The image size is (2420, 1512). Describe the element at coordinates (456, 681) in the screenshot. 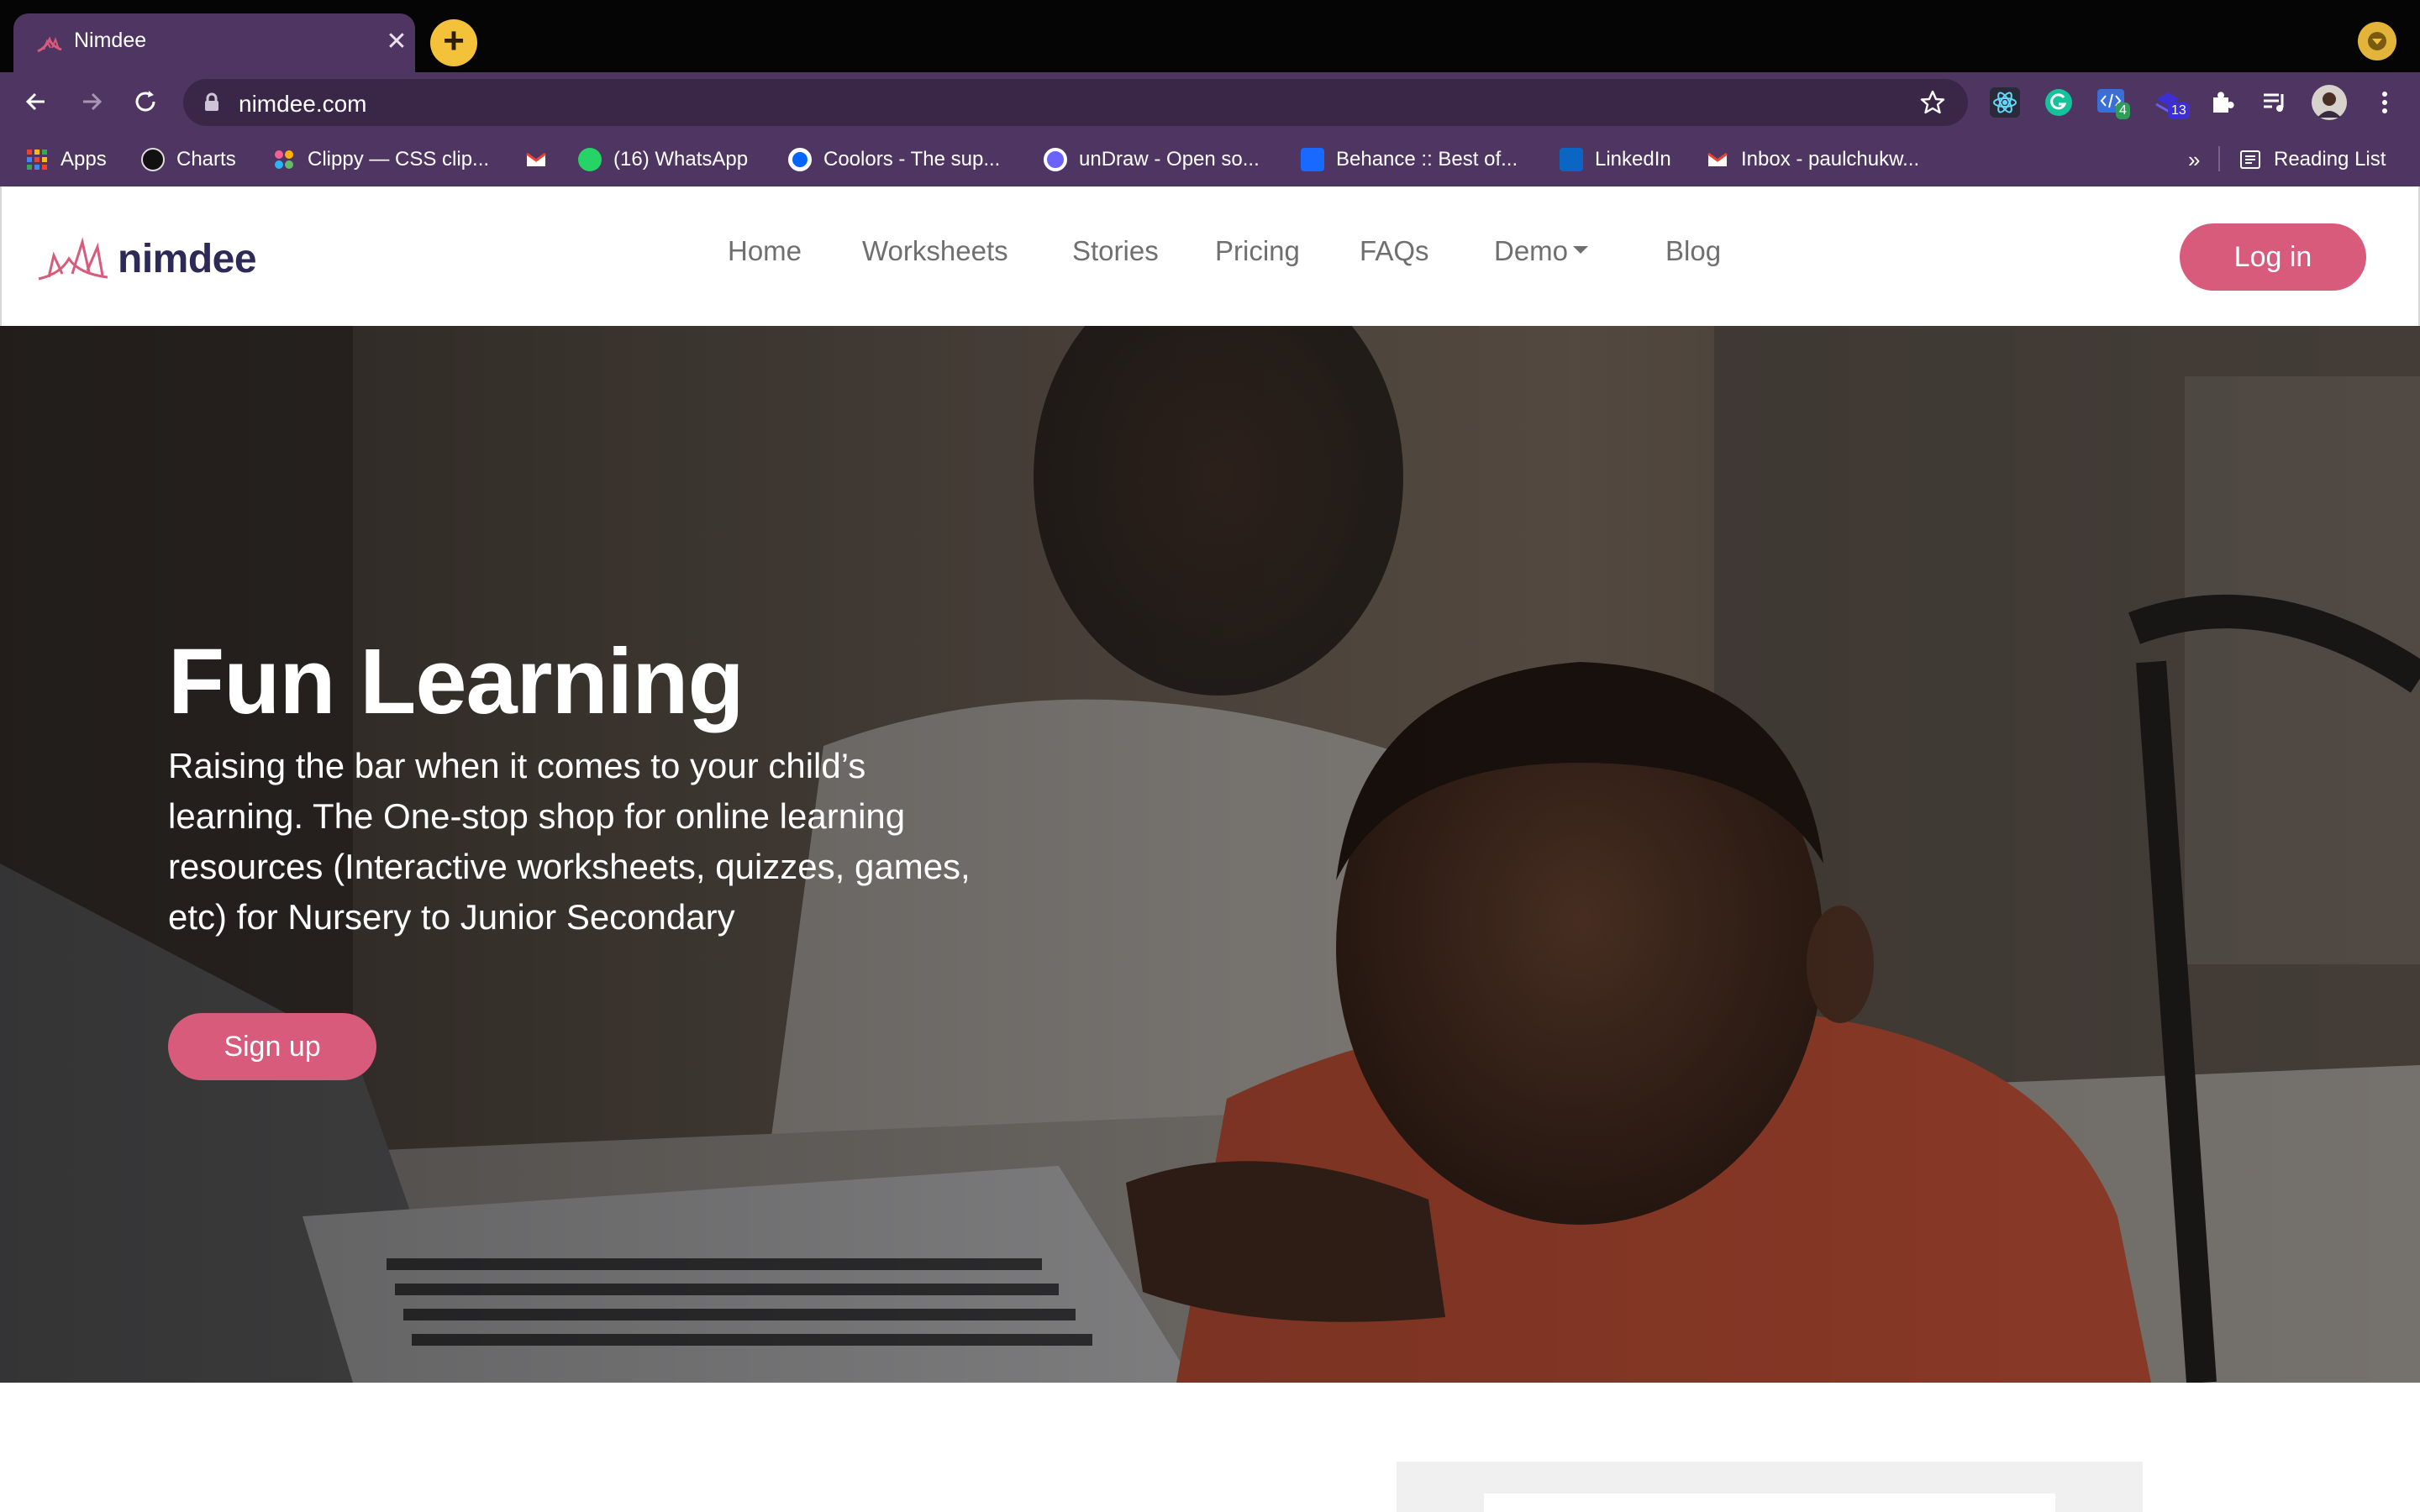

I see `hero-title: Fun Learning` at that location.